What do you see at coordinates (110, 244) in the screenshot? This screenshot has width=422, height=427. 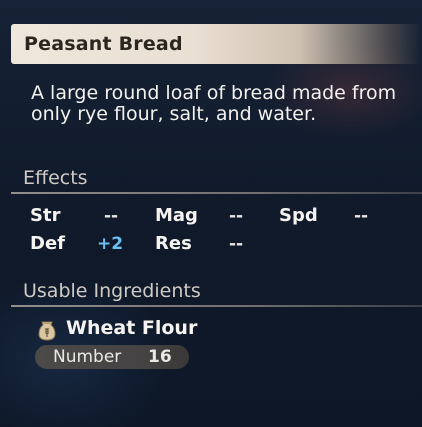 I see `stat-def-value: +2` at bounding box center [110, 244].